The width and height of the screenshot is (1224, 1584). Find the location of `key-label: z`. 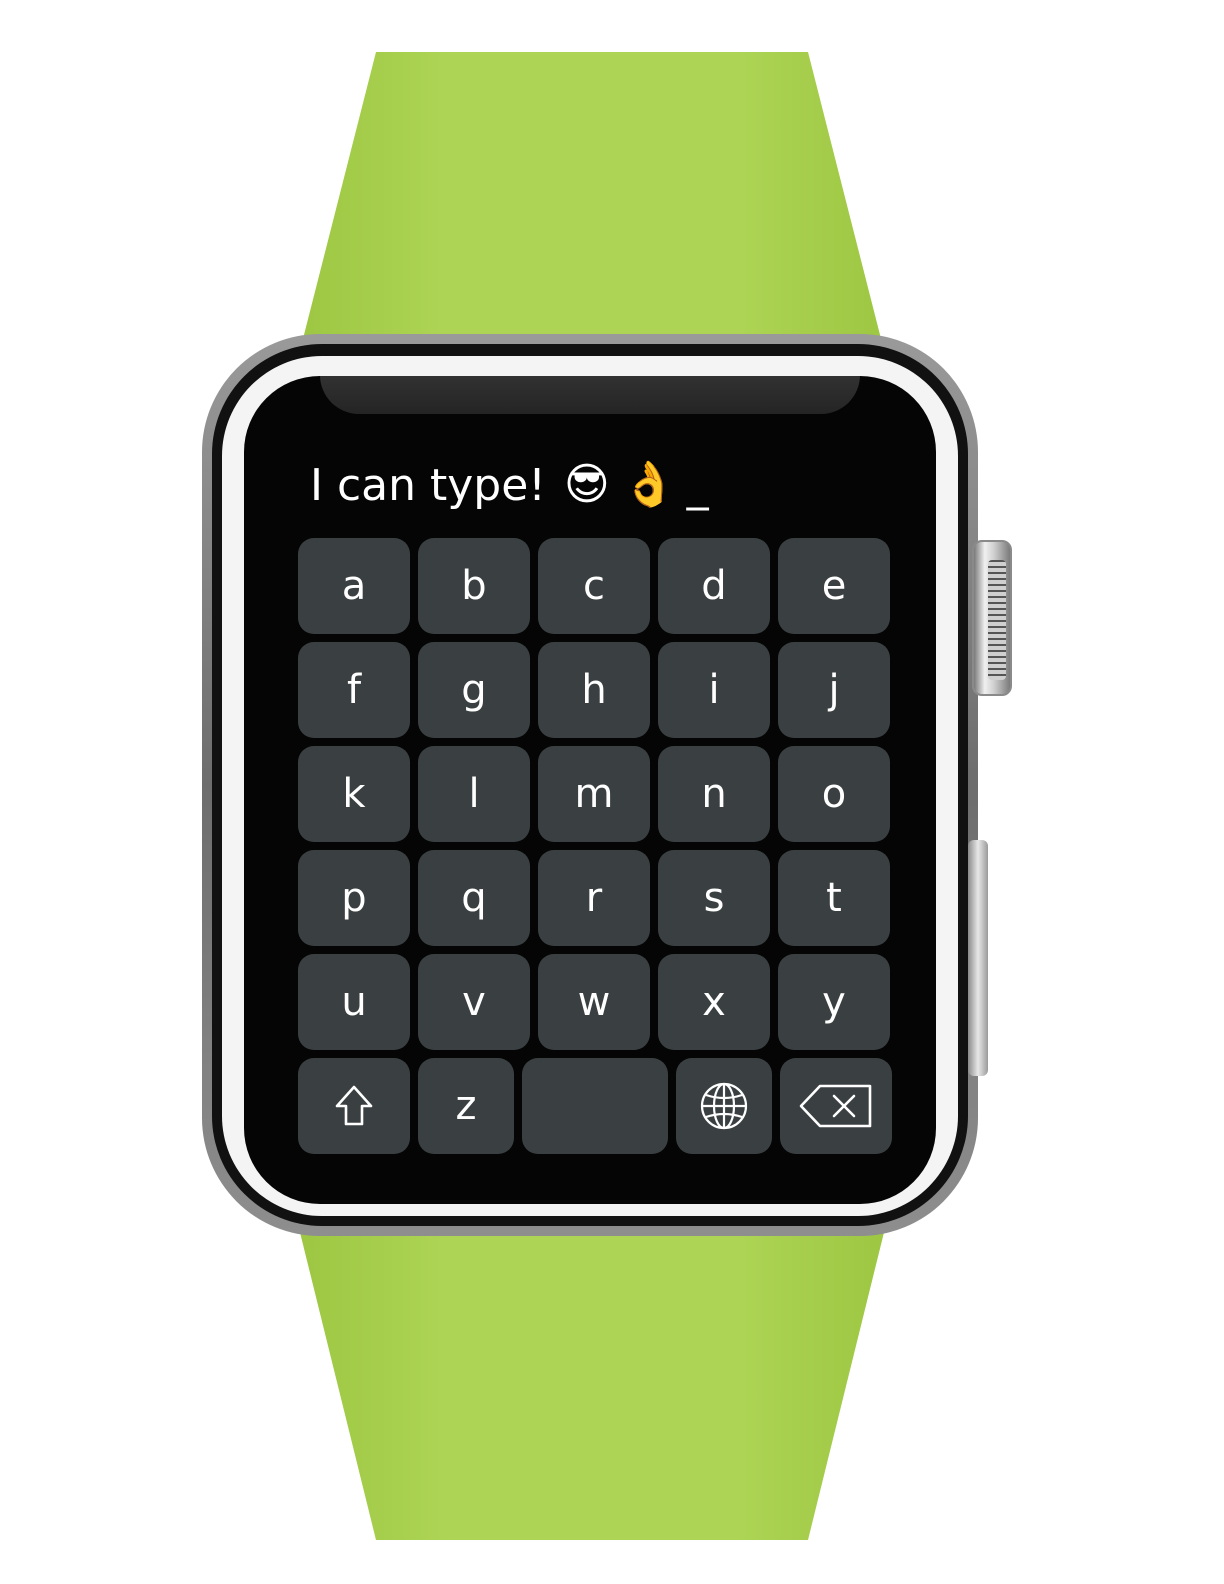

key-label: z is located at coordinates (466, 1106).